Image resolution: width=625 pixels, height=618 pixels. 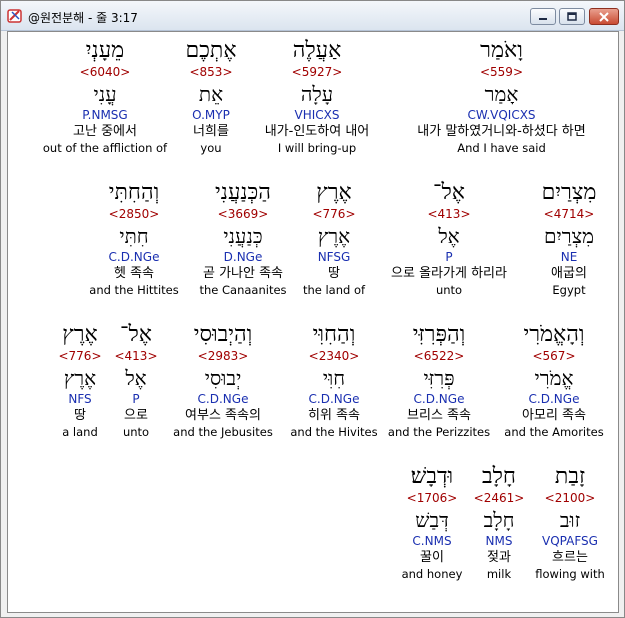 I want to click on hebrew-word: אַעֲלֶה, so click(x=317, y=50).